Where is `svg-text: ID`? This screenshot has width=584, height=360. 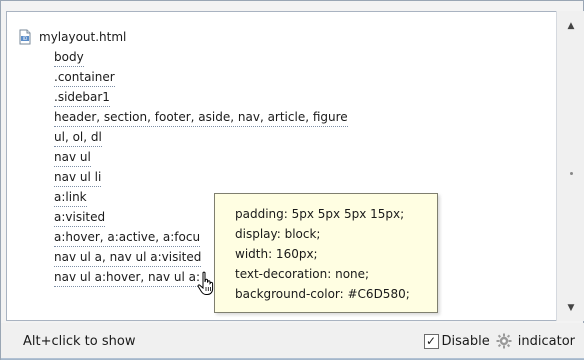 svg-text: ID is located at coordinates (25, 38).